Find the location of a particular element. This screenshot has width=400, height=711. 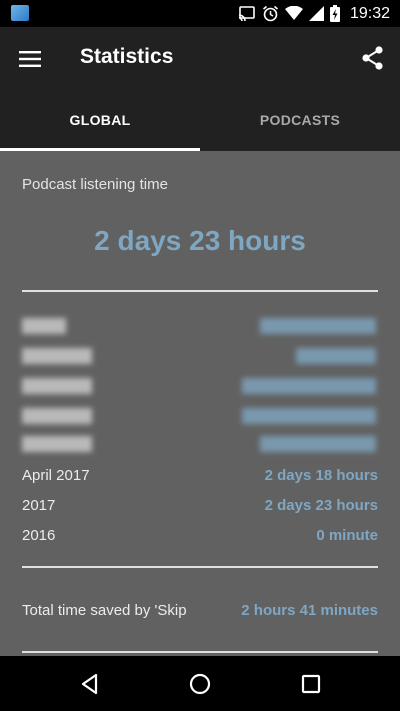

navigation-bar is located at coordinates (200, 683).